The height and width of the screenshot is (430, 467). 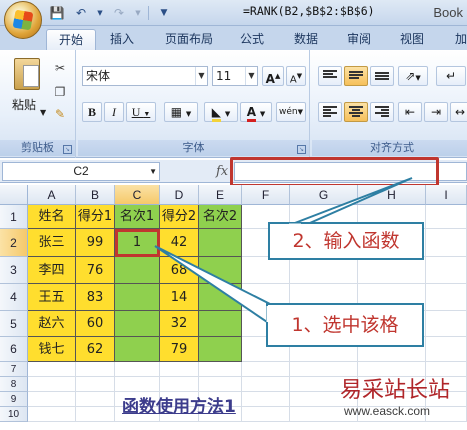 I want to click on align-middle-icon, so click(x=356, y=76).